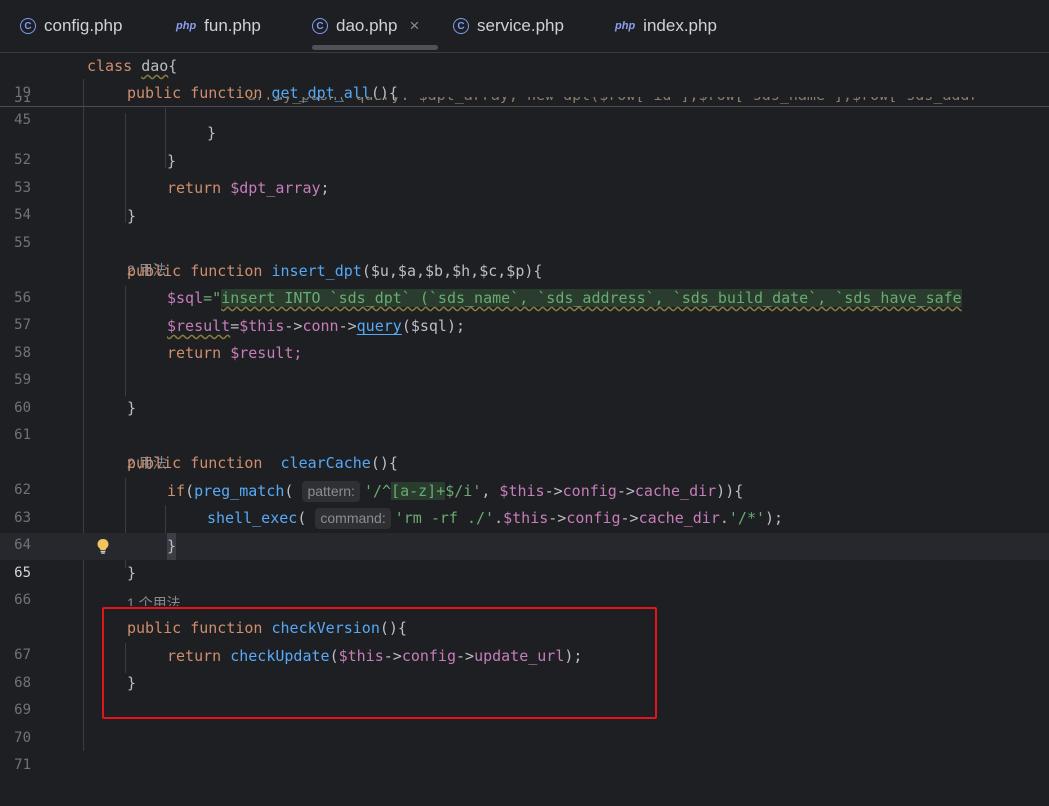 This screenshot has height=806, width=1049. What do you see at coordinates (186, 26) in the screenshot?
I see `php-icon: php` at bounding box center [186, 26].